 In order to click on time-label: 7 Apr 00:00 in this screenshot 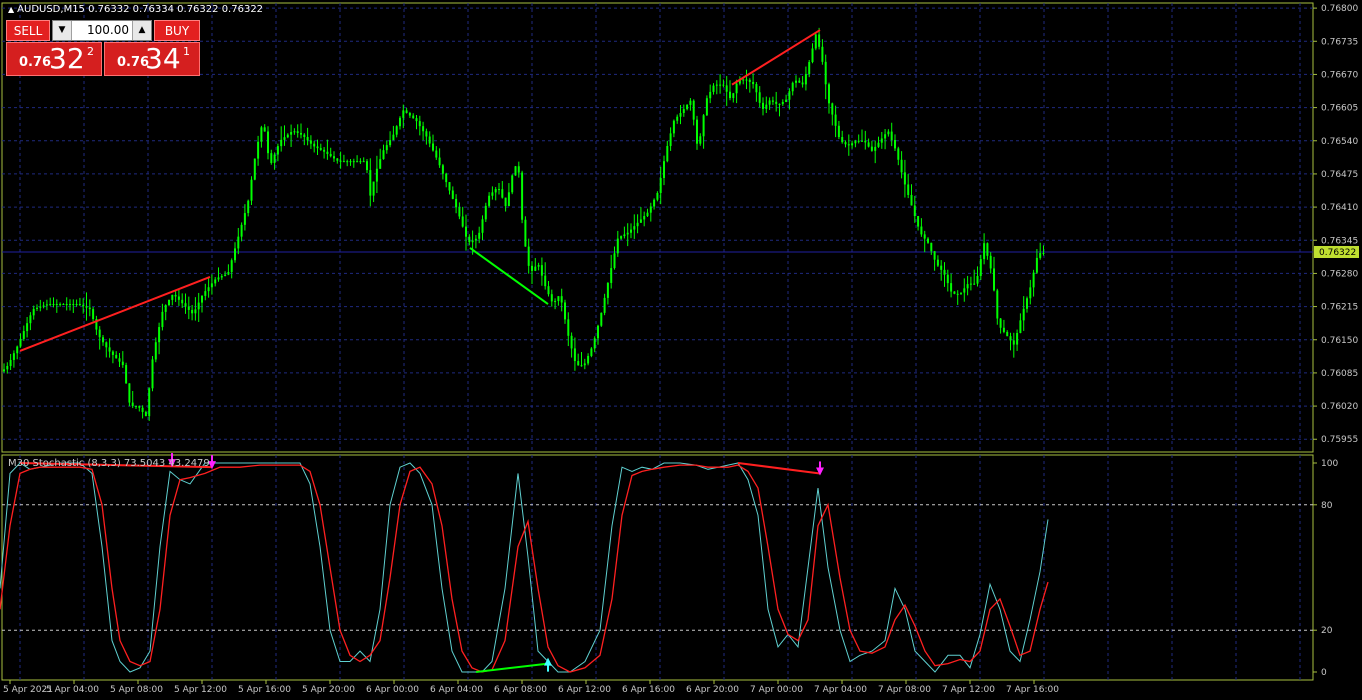, I will do `click(776, 690)`.